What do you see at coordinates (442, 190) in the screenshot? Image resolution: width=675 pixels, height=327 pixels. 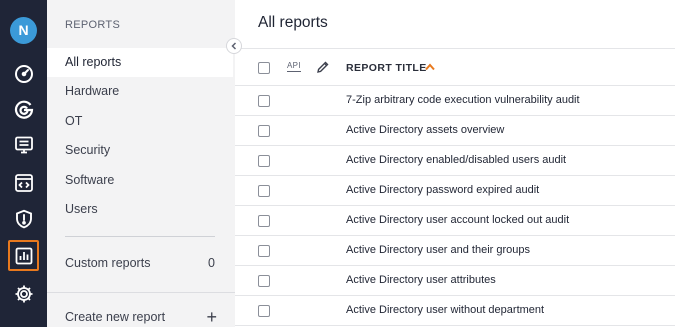 I see `report-title-cell: Active Directory password expired audit` at bounding box center [442, 190].